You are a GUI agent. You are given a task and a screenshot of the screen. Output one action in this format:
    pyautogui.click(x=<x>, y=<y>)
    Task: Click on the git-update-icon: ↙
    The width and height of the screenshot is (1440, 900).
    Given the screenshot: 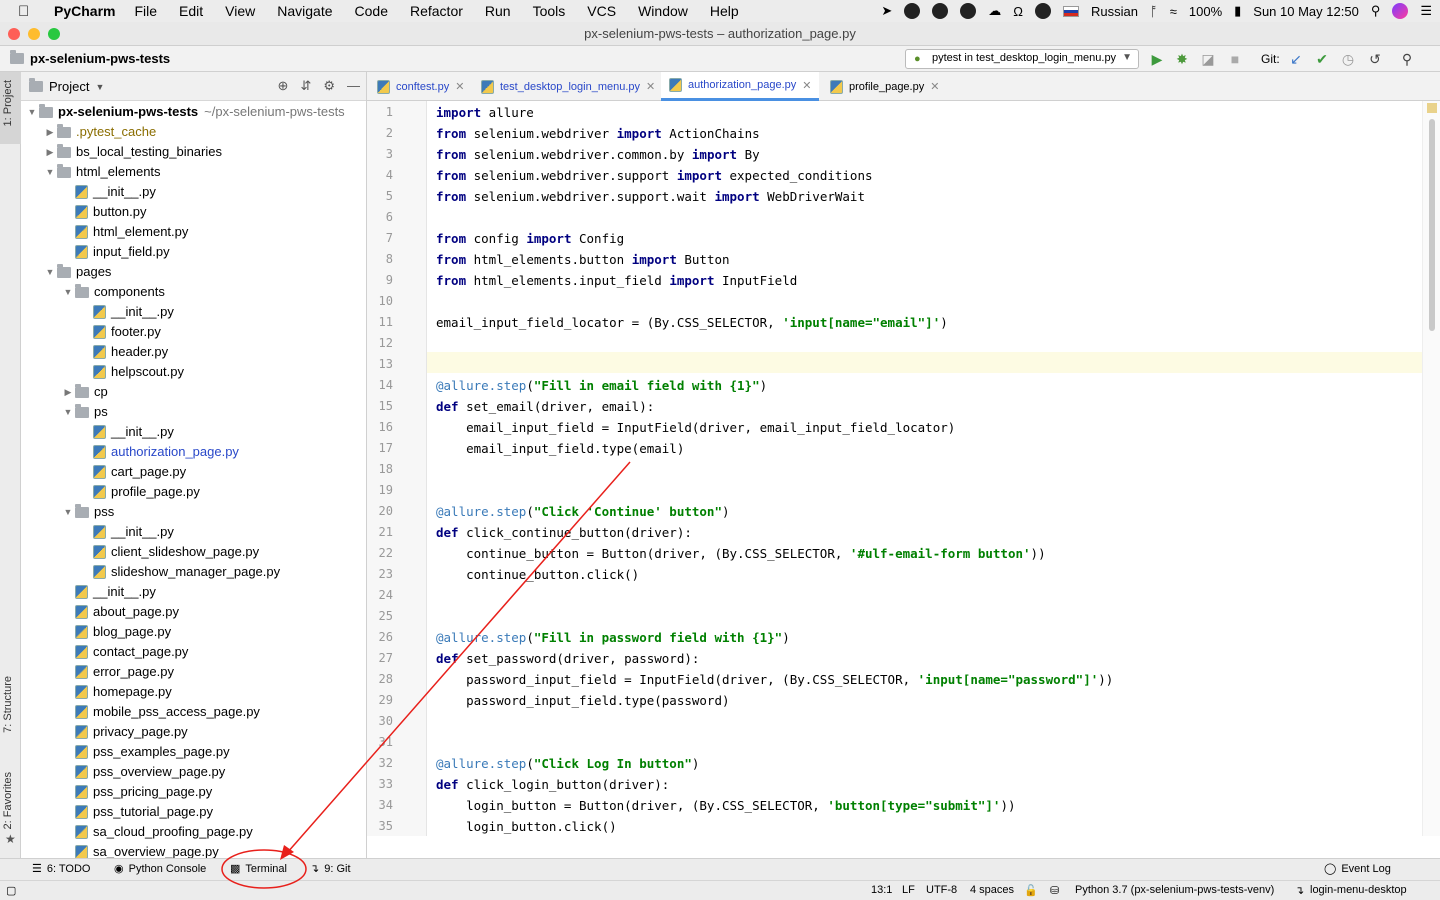 What is the action you would take?
    pyautogui.click(x=1296, y=59)
    